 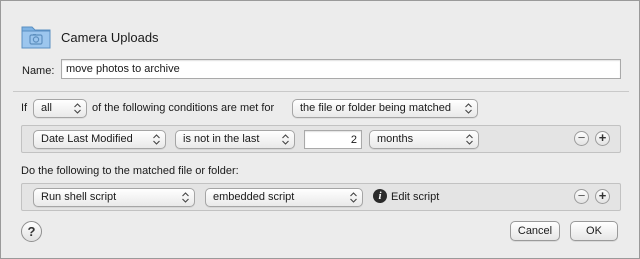 What do you see at coordinates (221, 139) in the screenshot?
I see `operator-popup-value: is not in the last` at bounding box center [221, 139].